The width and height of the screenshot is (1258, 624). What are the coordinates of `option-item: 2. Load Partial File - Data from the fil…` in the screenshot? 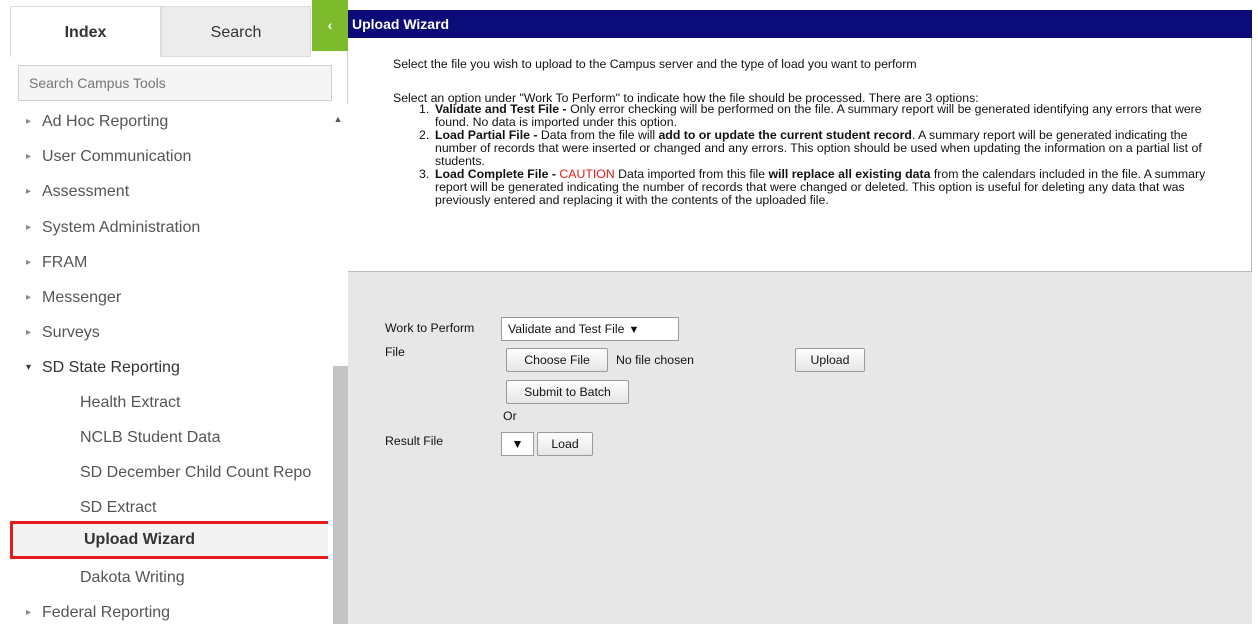 It's located at (803, 148).